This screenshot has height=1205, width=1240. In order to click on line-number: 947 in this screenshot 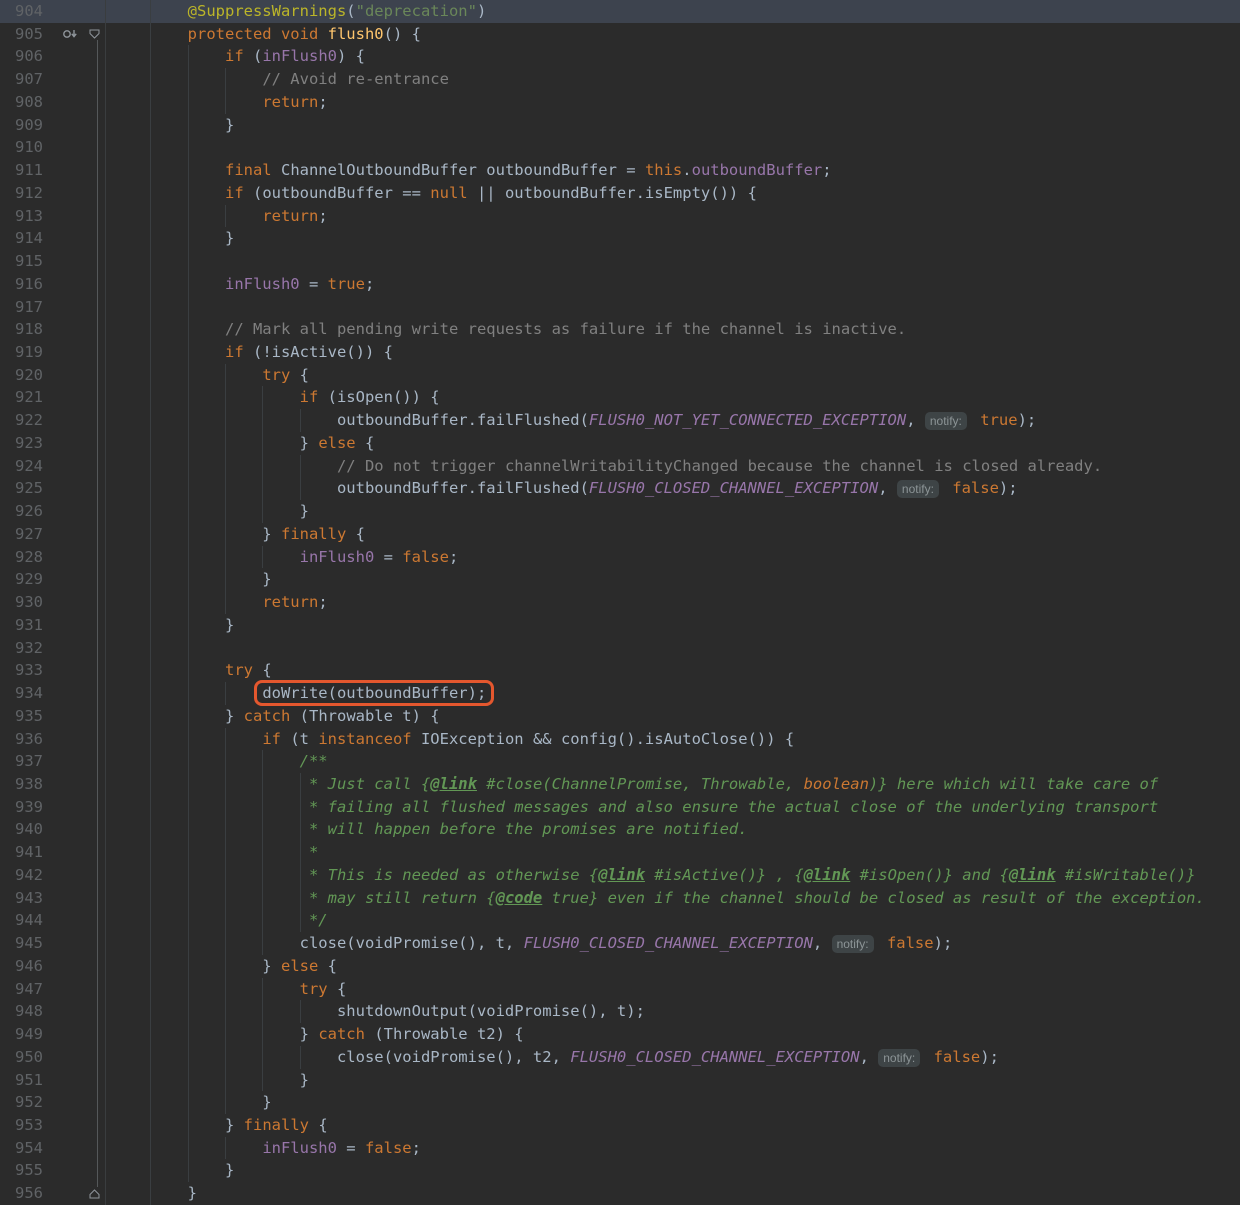, I will do `click(30, 989)`.